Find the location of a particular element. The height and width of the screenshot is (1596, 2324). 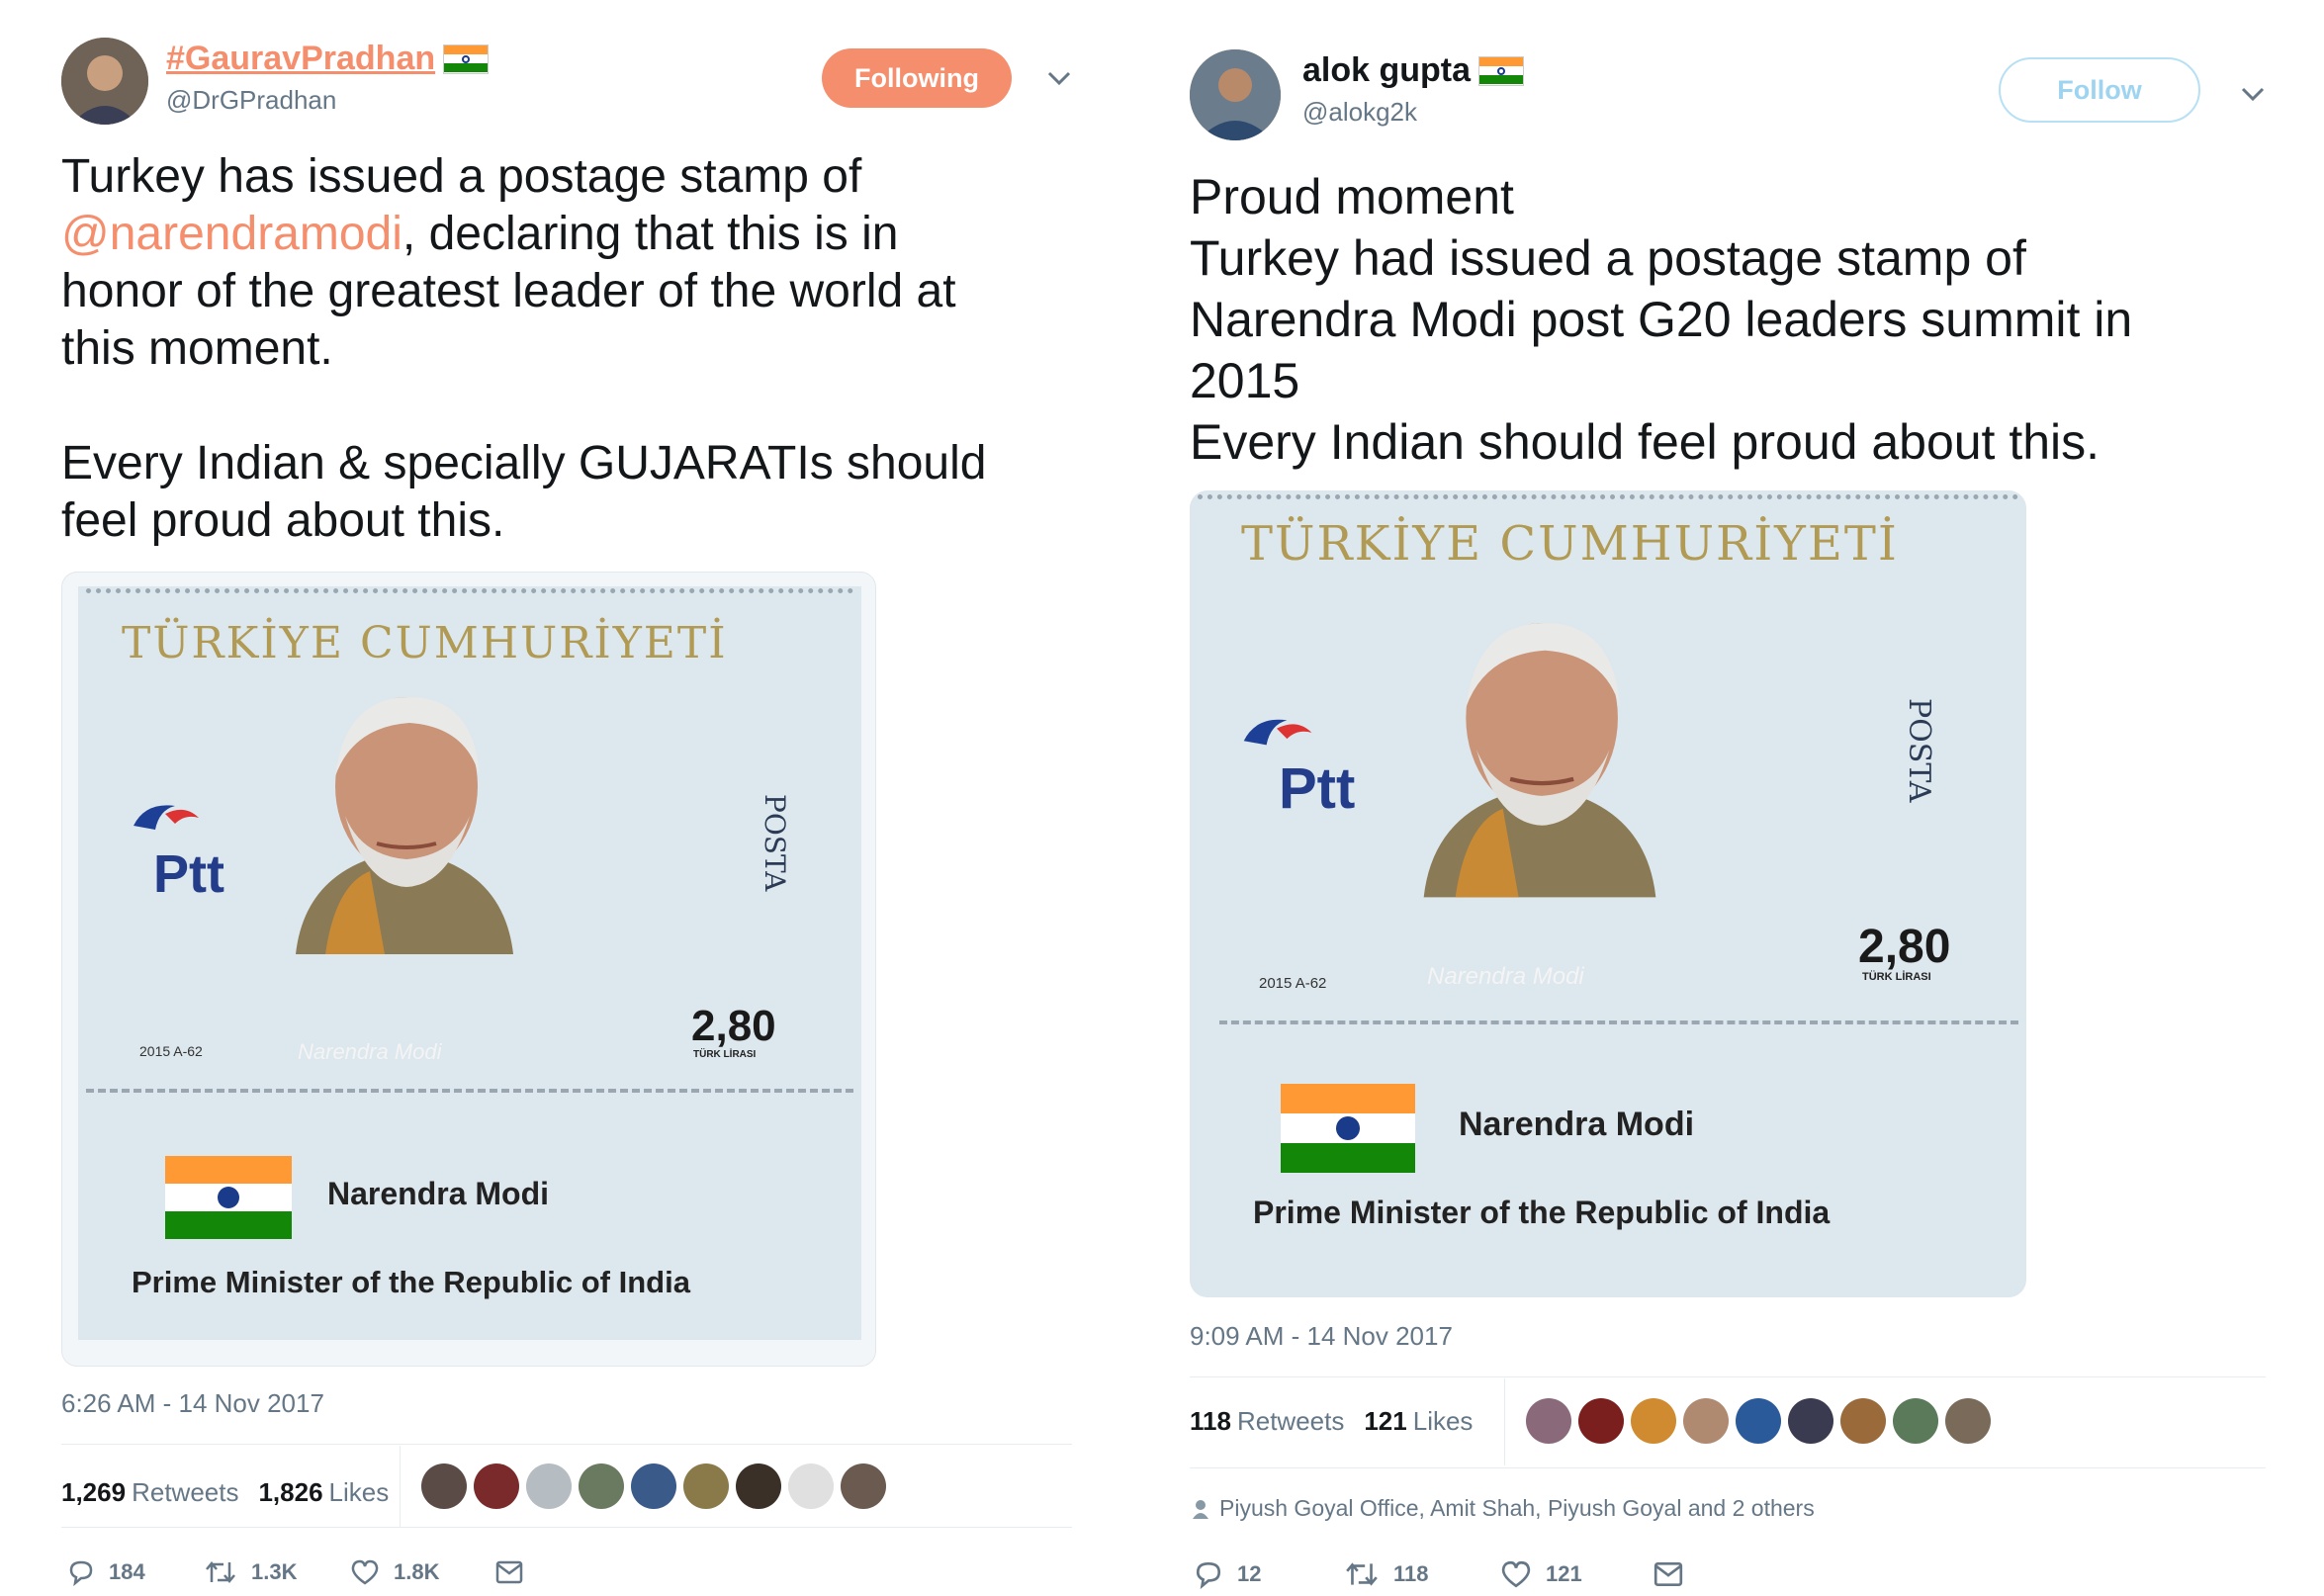

retweets-stat: 118 Retweets is located at coordinates (1267, 1421).